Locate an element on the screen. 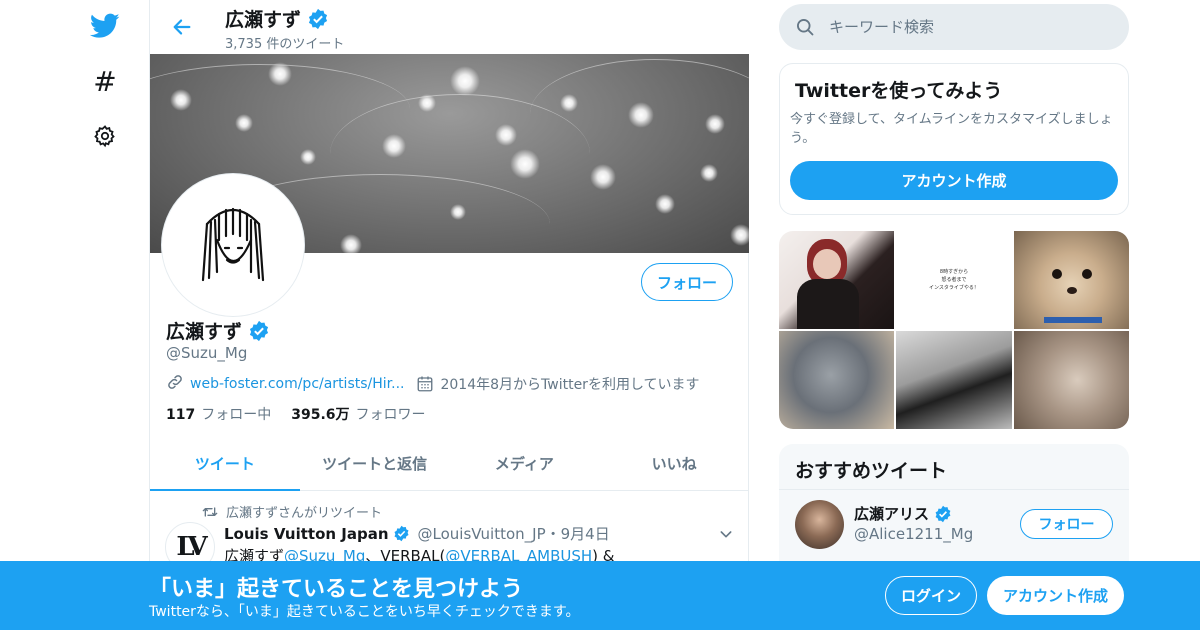  profile-handle: @Suzu_Mg is located at coordinates (207, 353).